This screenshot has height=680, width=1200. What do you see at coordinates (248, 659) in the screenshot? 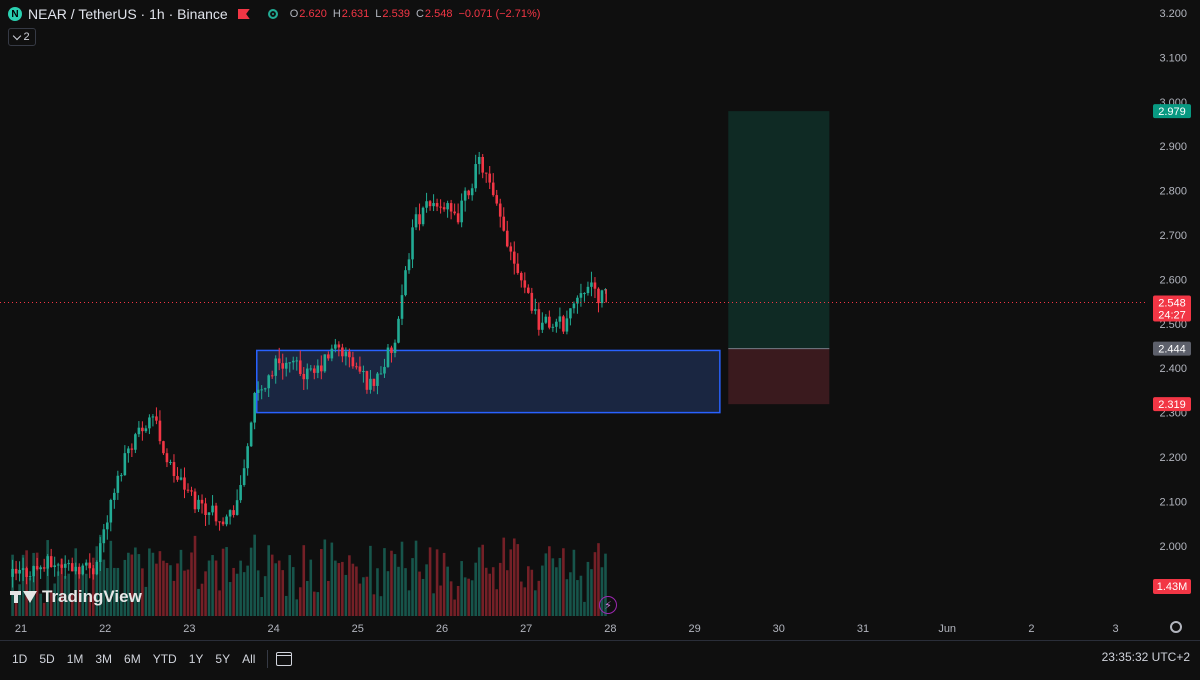
I see `range-all-button: All` at bounding box center [248, 659].